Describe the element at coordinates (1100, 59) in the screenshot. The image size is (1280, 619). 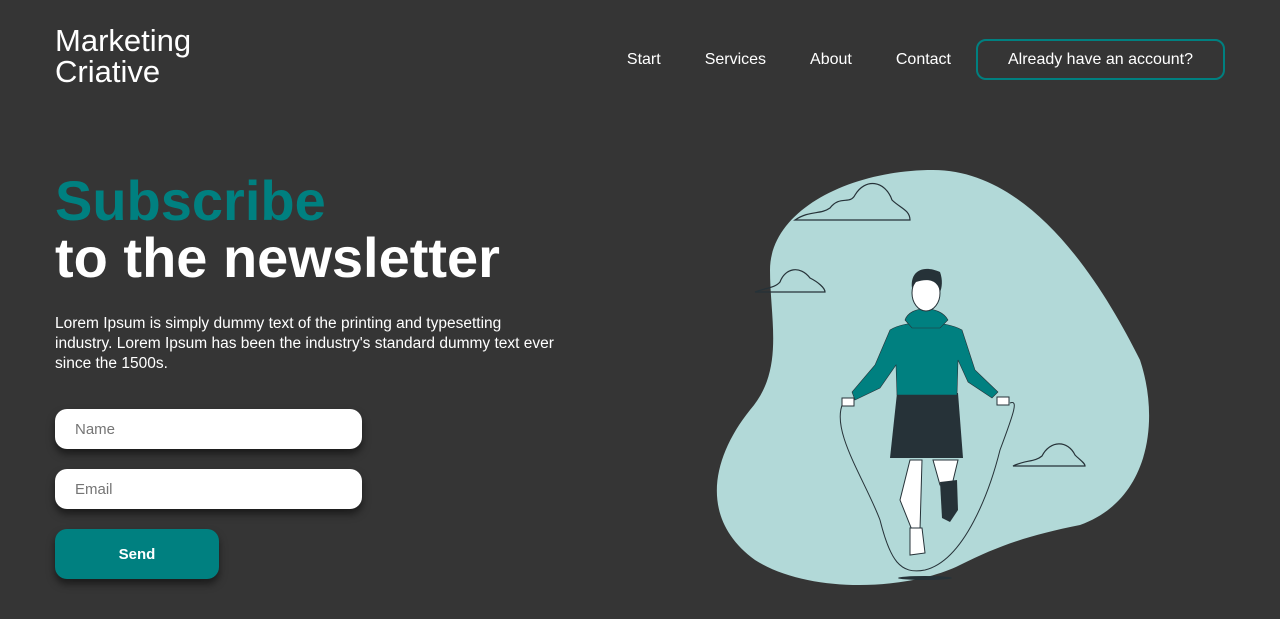
I see `account-button: Already have an account?` at that location.